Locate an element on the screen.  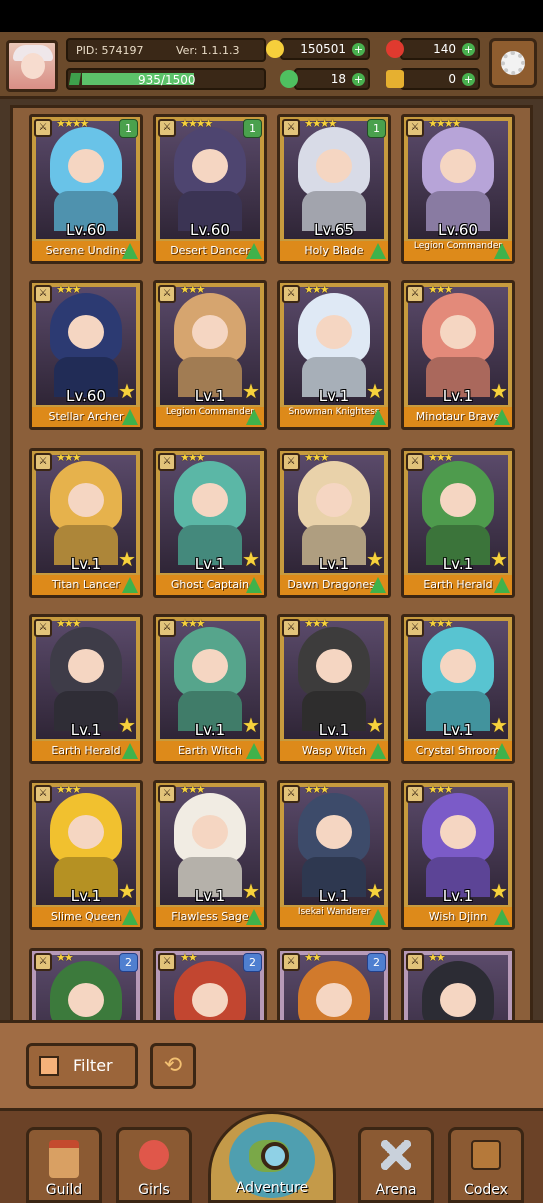
add-clover-button: + is located at coordinates (358, 79).